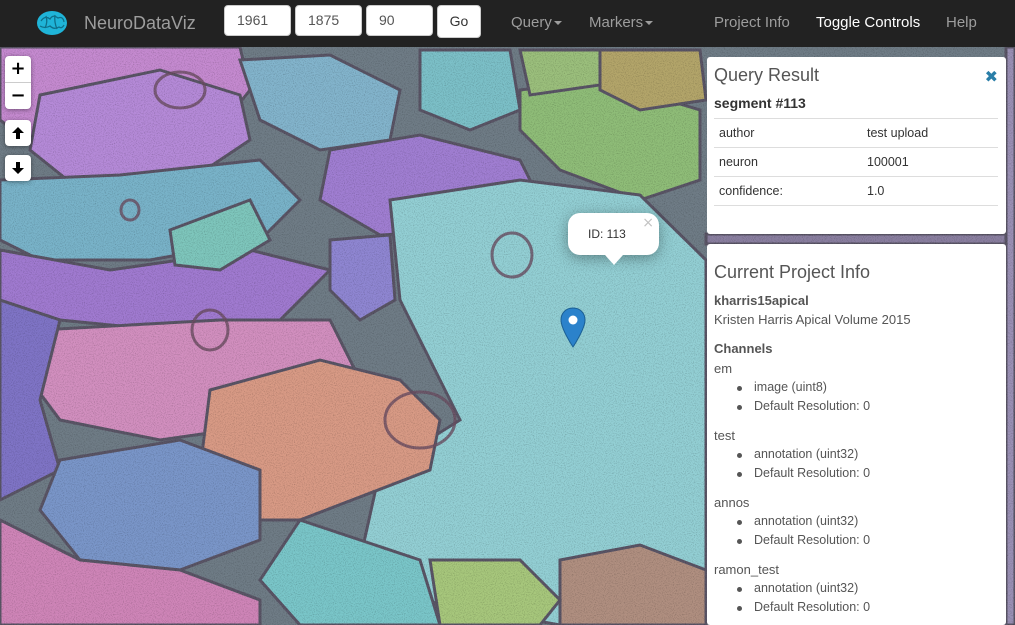 This screenshot has width=1015, height=625. I want to click on arrow-up-icon, so click(18, 133).